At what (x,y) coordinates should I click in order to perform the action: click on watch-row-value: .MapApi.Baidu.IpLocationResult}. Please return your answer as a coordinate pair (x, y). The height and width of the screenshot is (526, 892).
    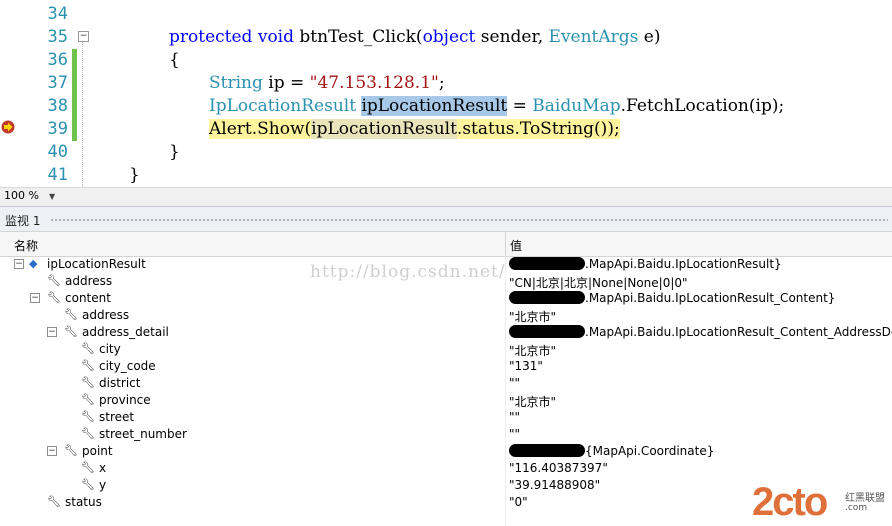
    Looking at the image, I should click on (645, 264).